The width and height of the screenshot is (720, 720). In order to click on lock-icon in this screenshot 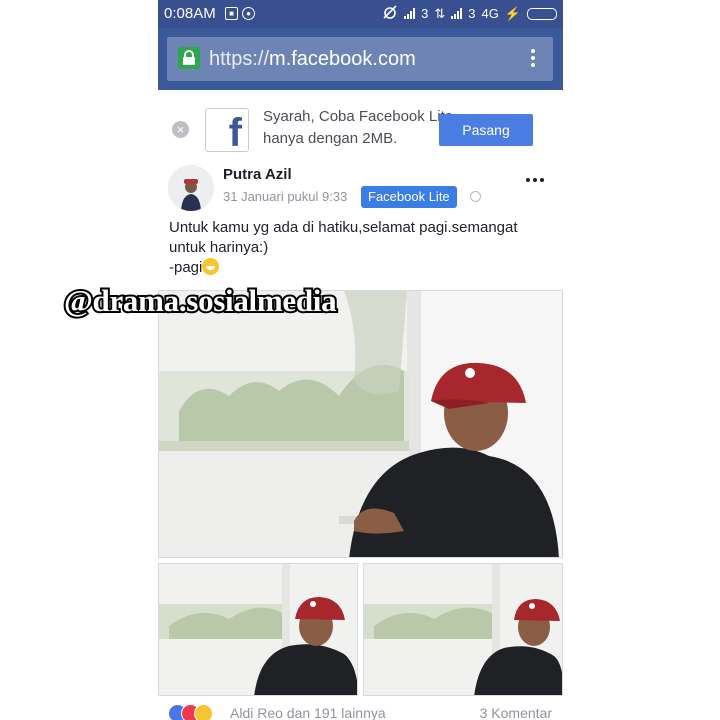, I will do `click(189, 58)`.